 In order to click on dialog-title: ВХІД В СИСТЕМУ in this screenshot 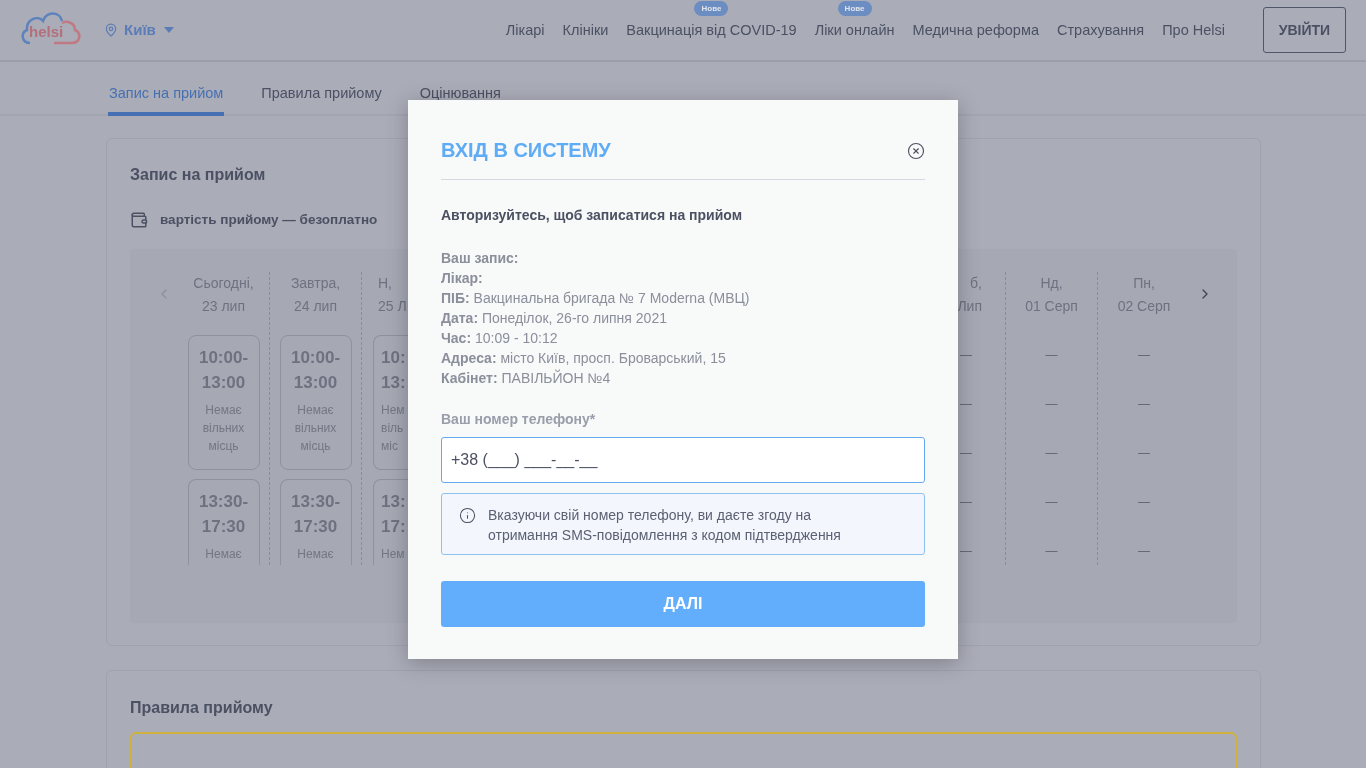, I will do `click(526, 150)`.